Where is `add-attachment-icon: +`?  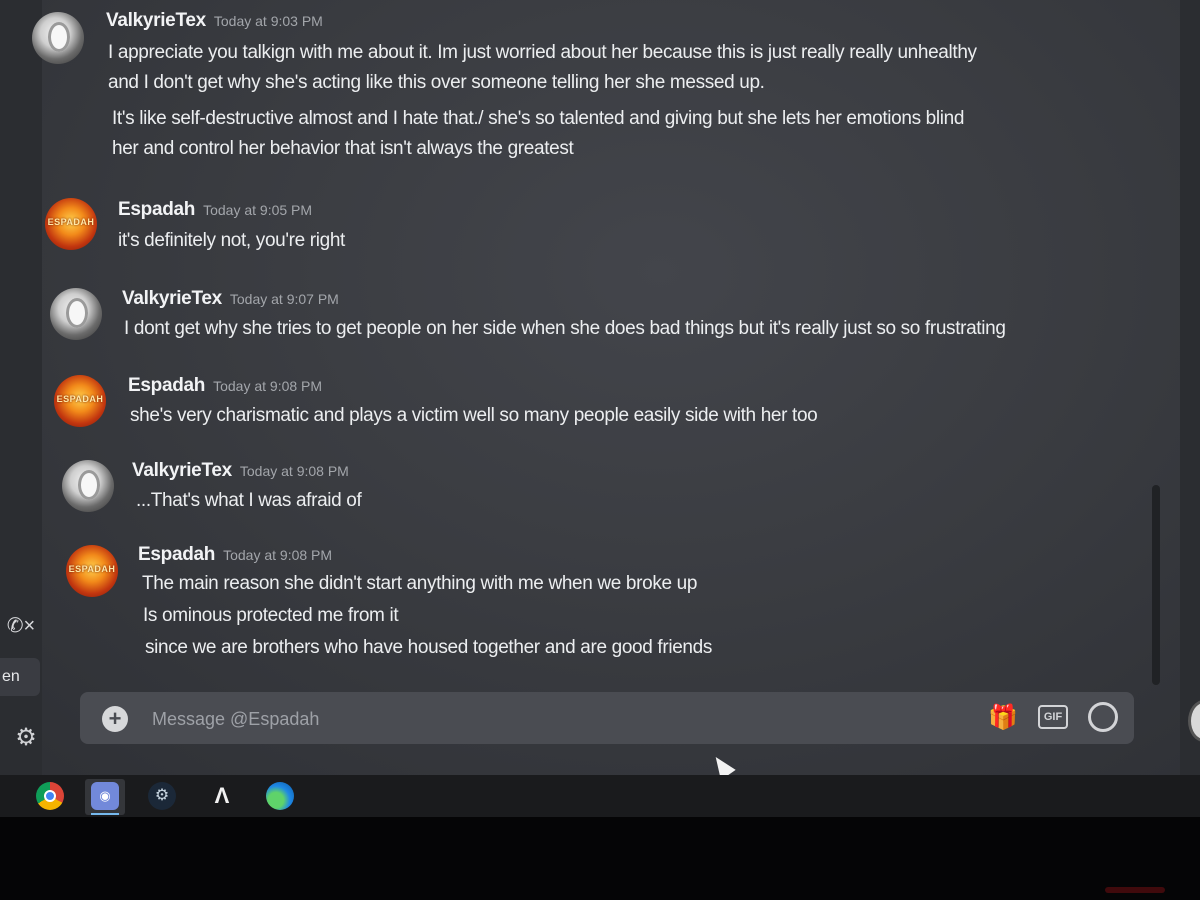 add-attachment-icon: + is located at coordinates (115, 719).